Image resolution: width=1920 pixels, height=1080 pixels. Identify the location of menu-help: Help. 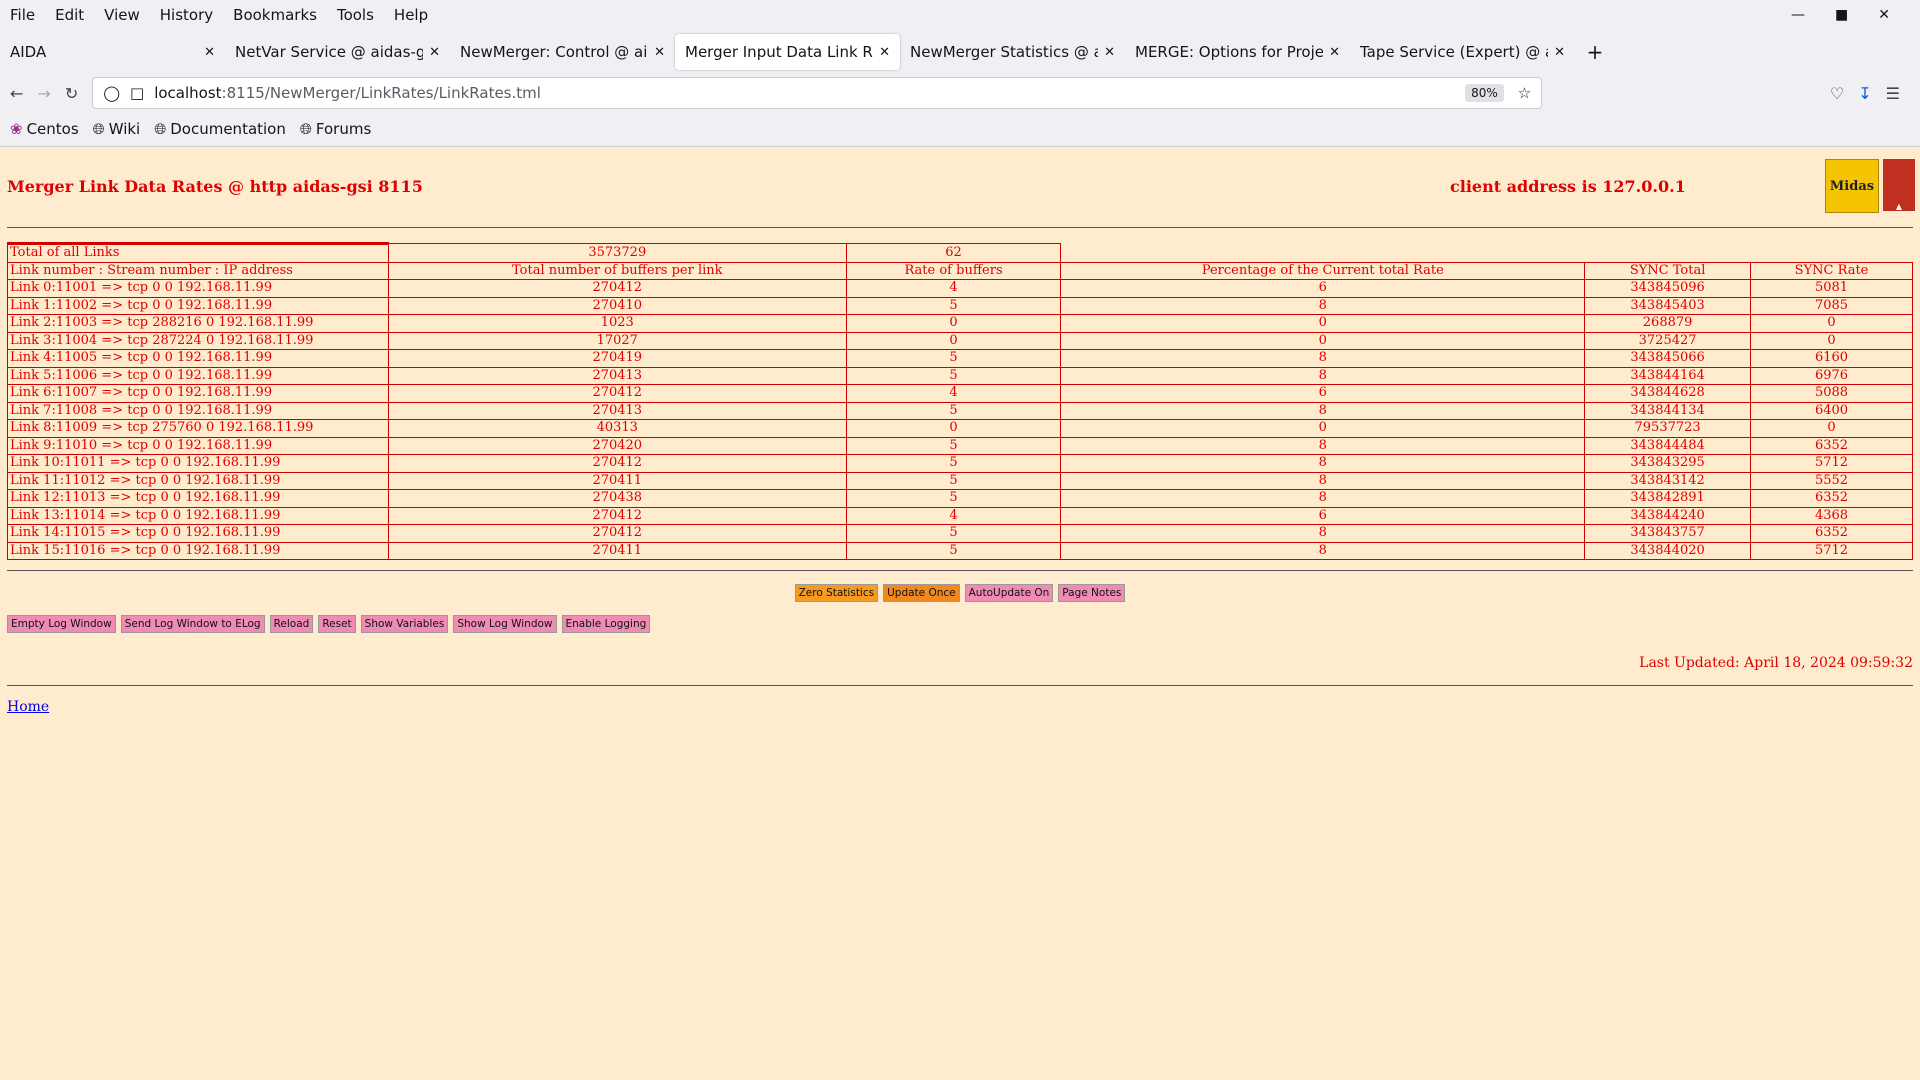
(411, 15).